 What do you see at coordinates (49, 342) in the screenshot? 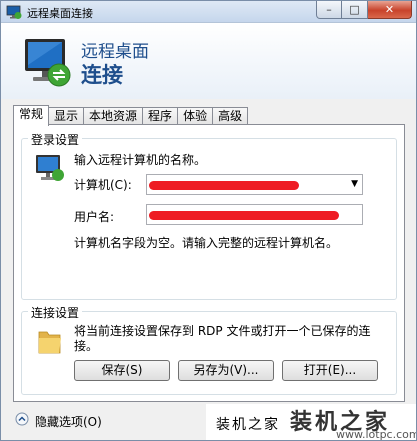
I see `folder-icon` at bounding box center [49, 342].